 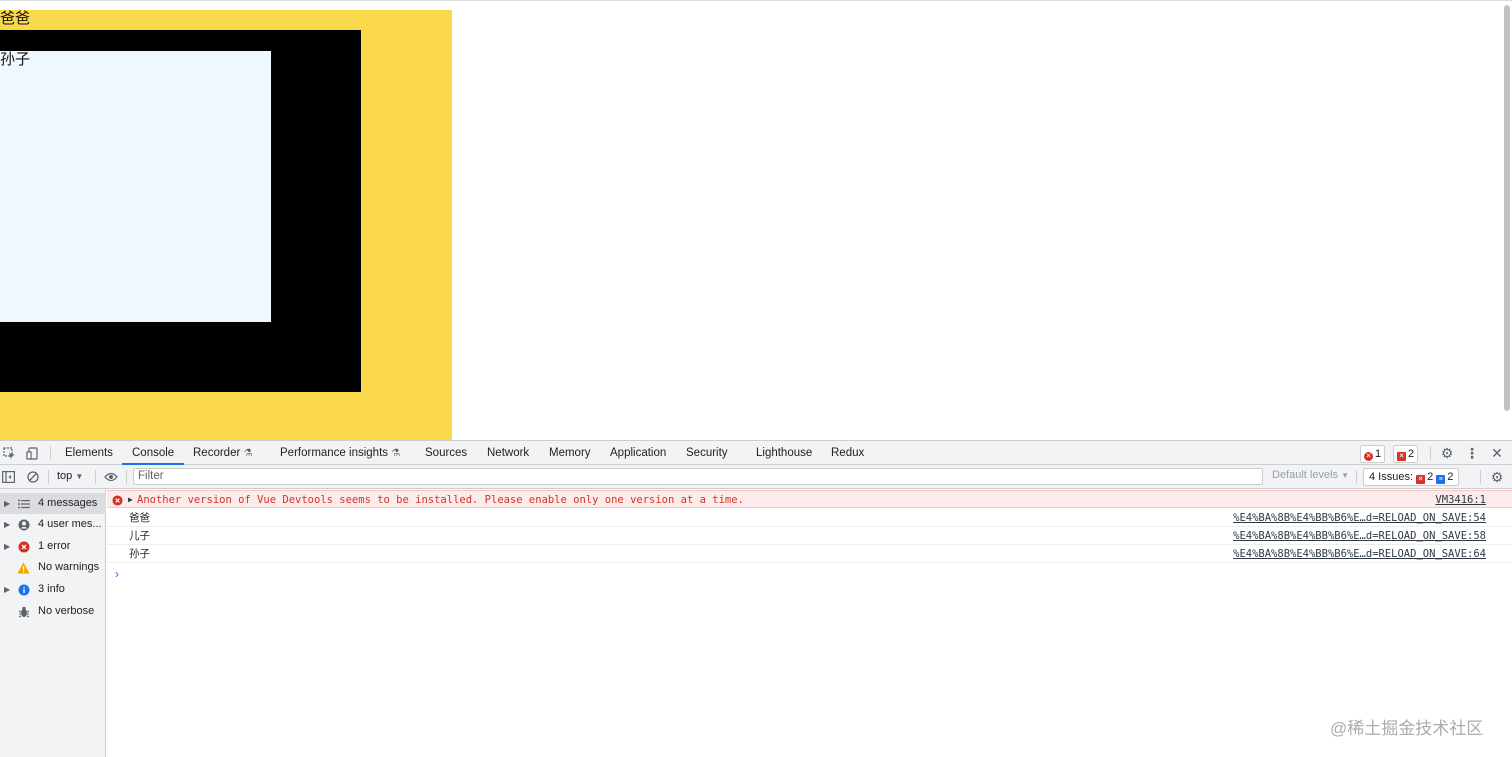 What do you see at coordinates (23, 611) in the screenshot?
I see `bug-icon` at bounding box center [23, 611].